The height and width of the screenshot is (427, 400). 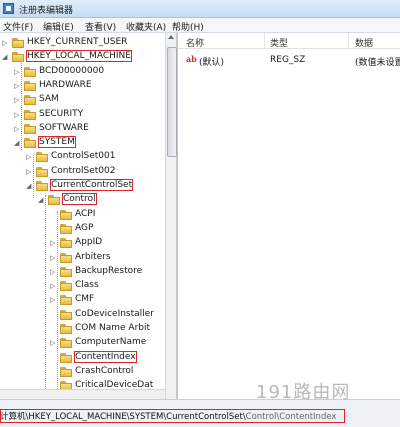 I want to click on tree-node-label: ControlSet002, so click(x=83, y=170).